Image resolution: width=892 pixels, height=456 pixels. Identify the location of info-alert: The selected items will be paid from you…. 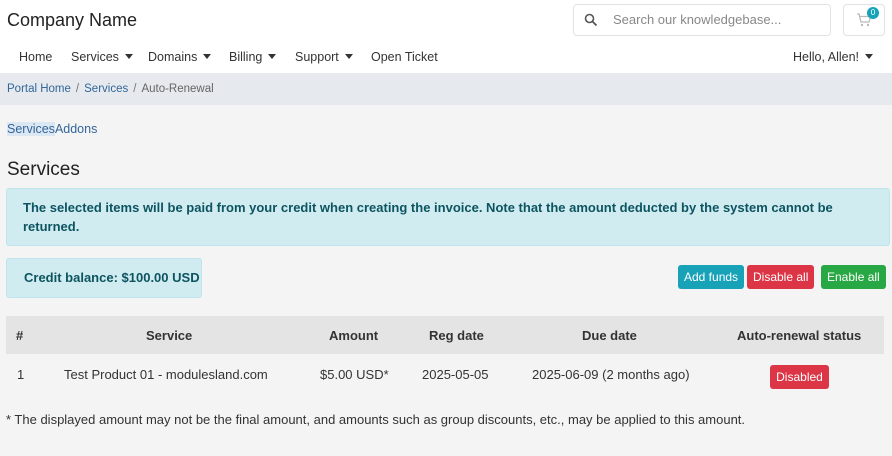
(448, 217).